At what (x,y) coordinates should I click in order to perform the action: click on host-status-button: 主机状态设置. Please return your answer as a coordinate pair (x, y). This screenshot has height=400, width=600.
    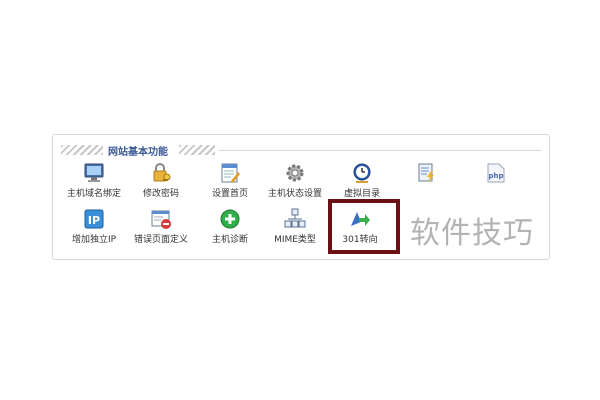
    Looking at the image, I should click on (295, 182).